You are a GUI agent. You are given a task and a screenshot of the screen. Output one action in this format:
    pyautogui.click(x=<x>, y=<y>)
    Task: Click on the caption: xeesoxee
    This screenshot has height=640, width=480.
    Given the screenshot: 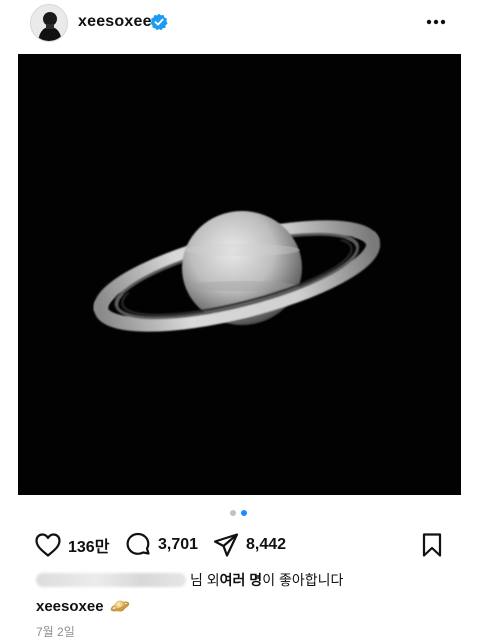 What is the action you would take?
    pyautogui.click(x=83, y=606)
    